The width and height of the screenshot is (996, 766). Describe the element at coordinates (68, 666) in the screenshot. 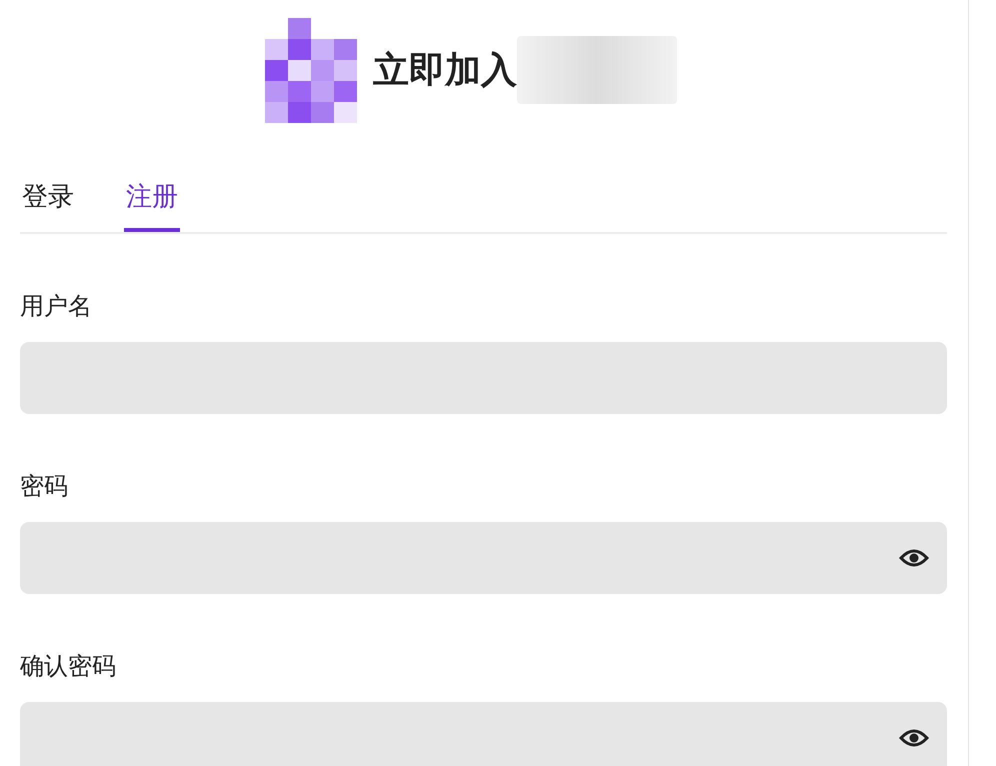

I see `field-label: 确认密码` at that location.